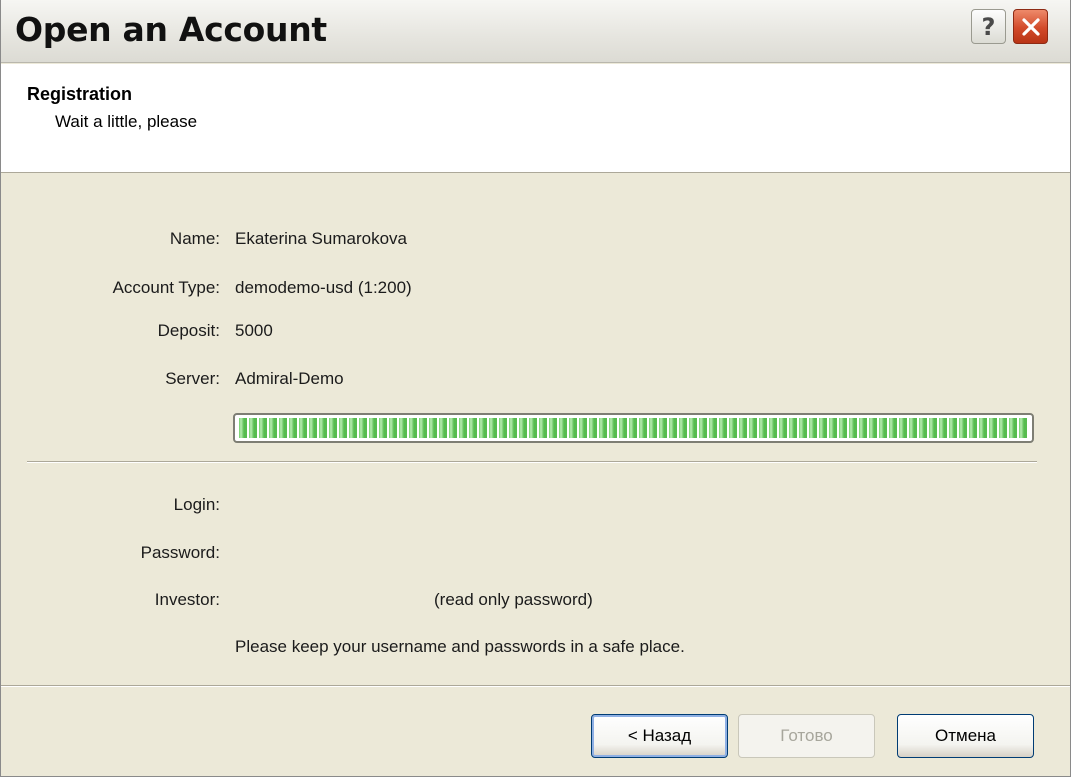 Image resolution: width=1071 pixels, height=777 pixels. What do you see at coordinates (323, 287) in the screenshot?
I see `account-type-value: demodemo-usd (1:200)` at bounding box center [323, 287].